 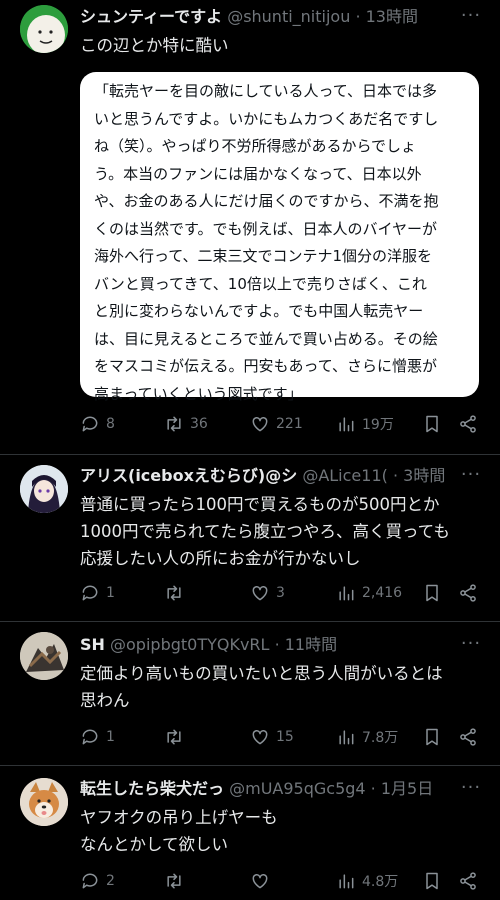 I want to click on reply-button: 8, so click(x=97, y=424).